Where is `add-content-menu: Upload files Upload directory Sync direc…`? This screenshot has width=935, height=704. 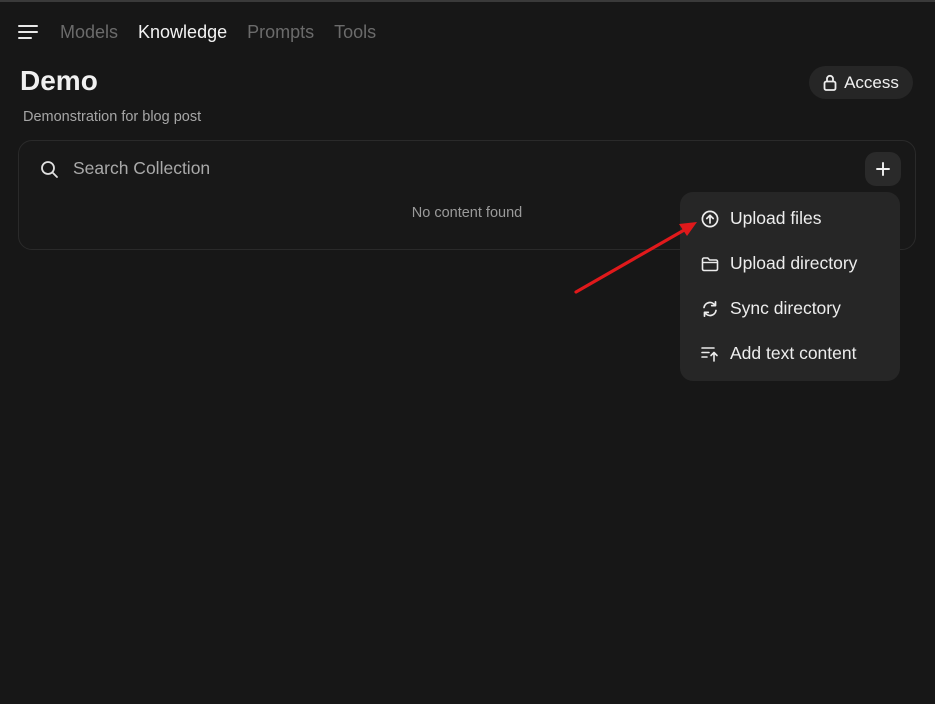 add-content-menu: Upload files Upload directory Sync direc… is located at coordinates (790, 286).